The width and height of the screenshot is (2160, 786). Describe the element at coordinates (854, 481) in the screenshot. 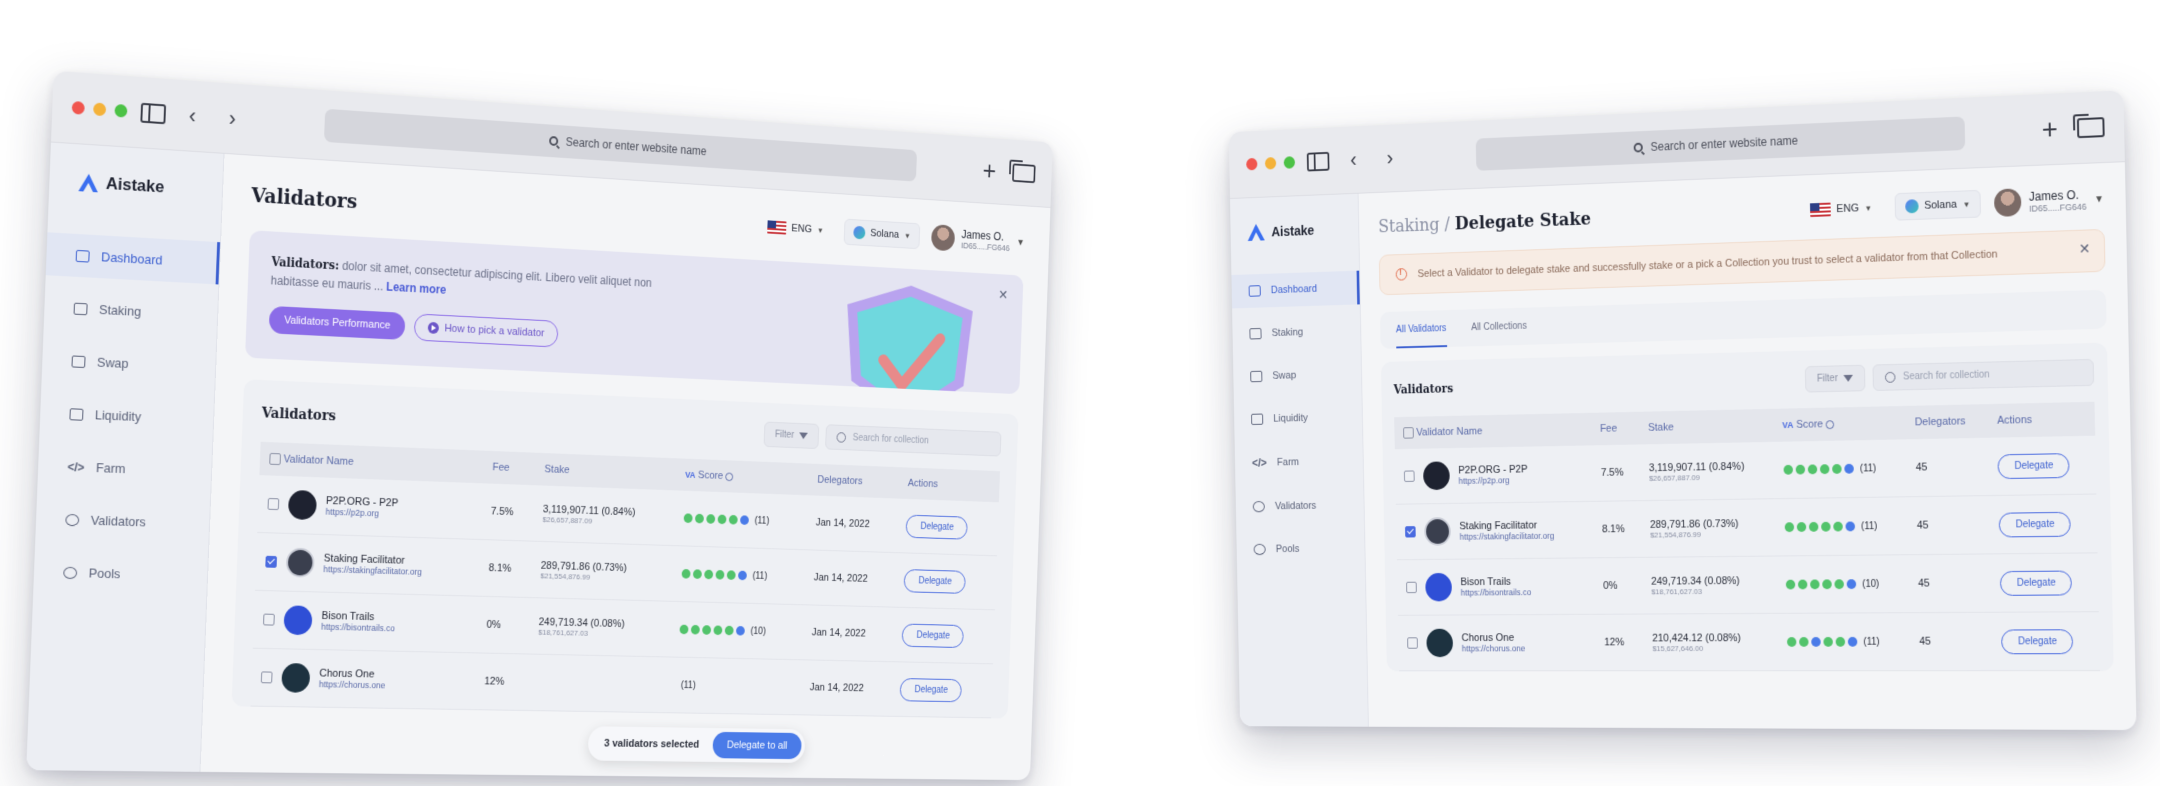

I see `column-header-delegators: Delegators` at that location.